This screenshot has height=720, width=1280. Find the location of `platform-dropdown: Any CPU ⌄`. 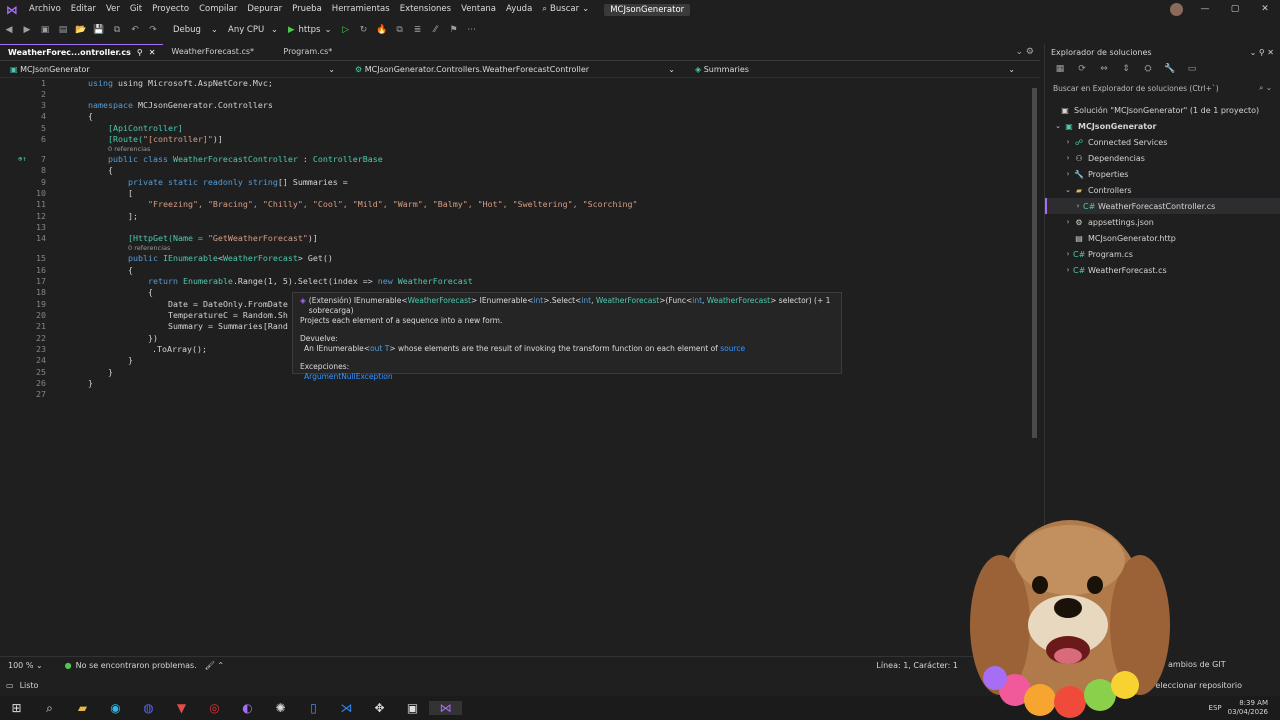

platform-dropdown: Any CPU ⌄ is located at coordinates (253, 30).